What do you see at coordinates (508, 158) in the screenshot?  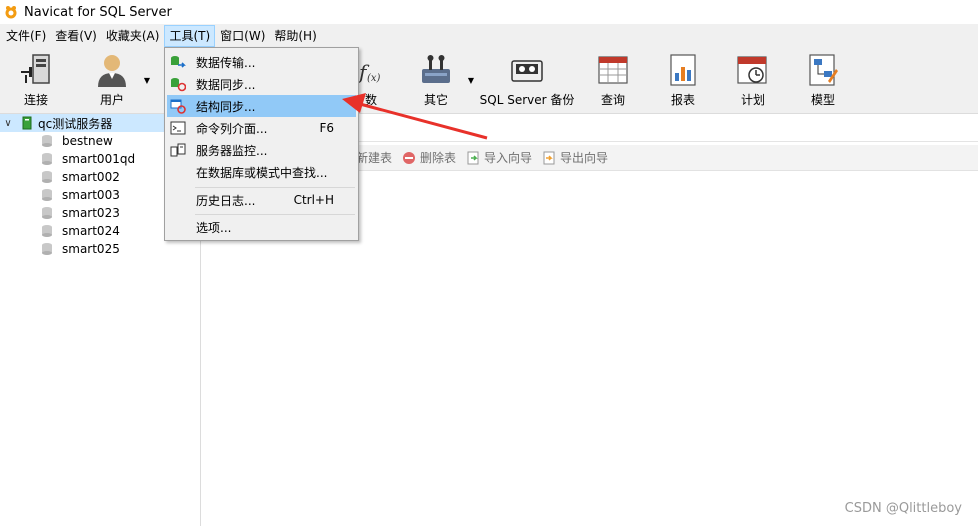 I see `import-wizard-label: 导入向导` at bounding box center [508, 158].